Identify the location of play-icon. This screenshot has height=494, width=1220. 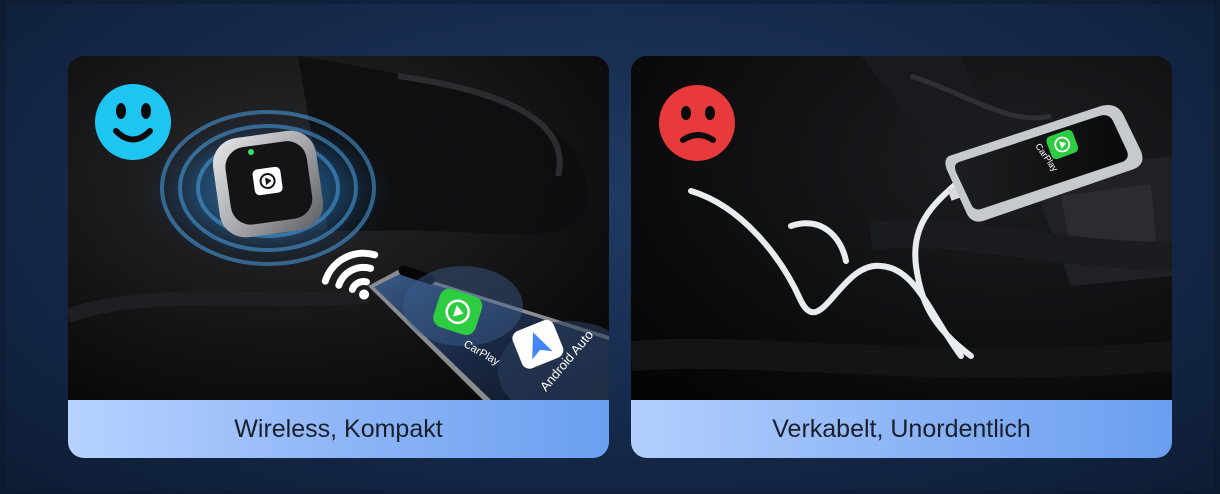
(267, 181).